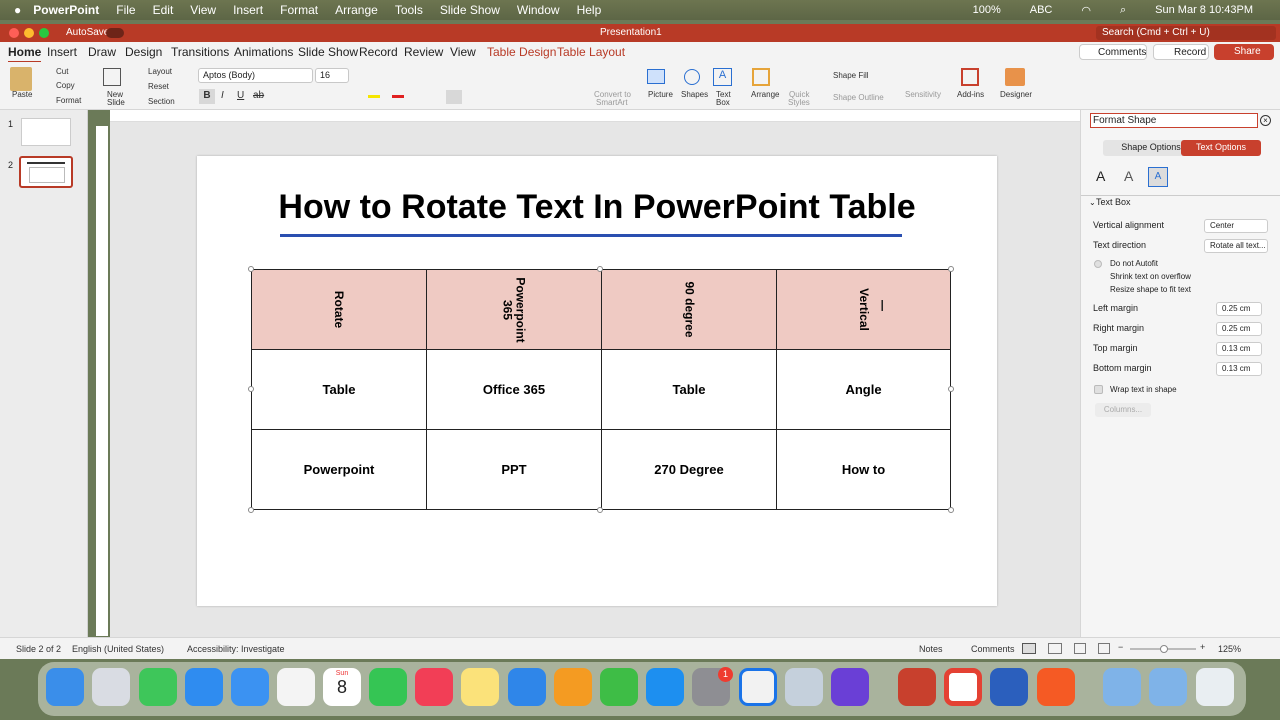 This screenshot has height=720, width=1280. I want to click on tab-review: Review, so click(423, 52).